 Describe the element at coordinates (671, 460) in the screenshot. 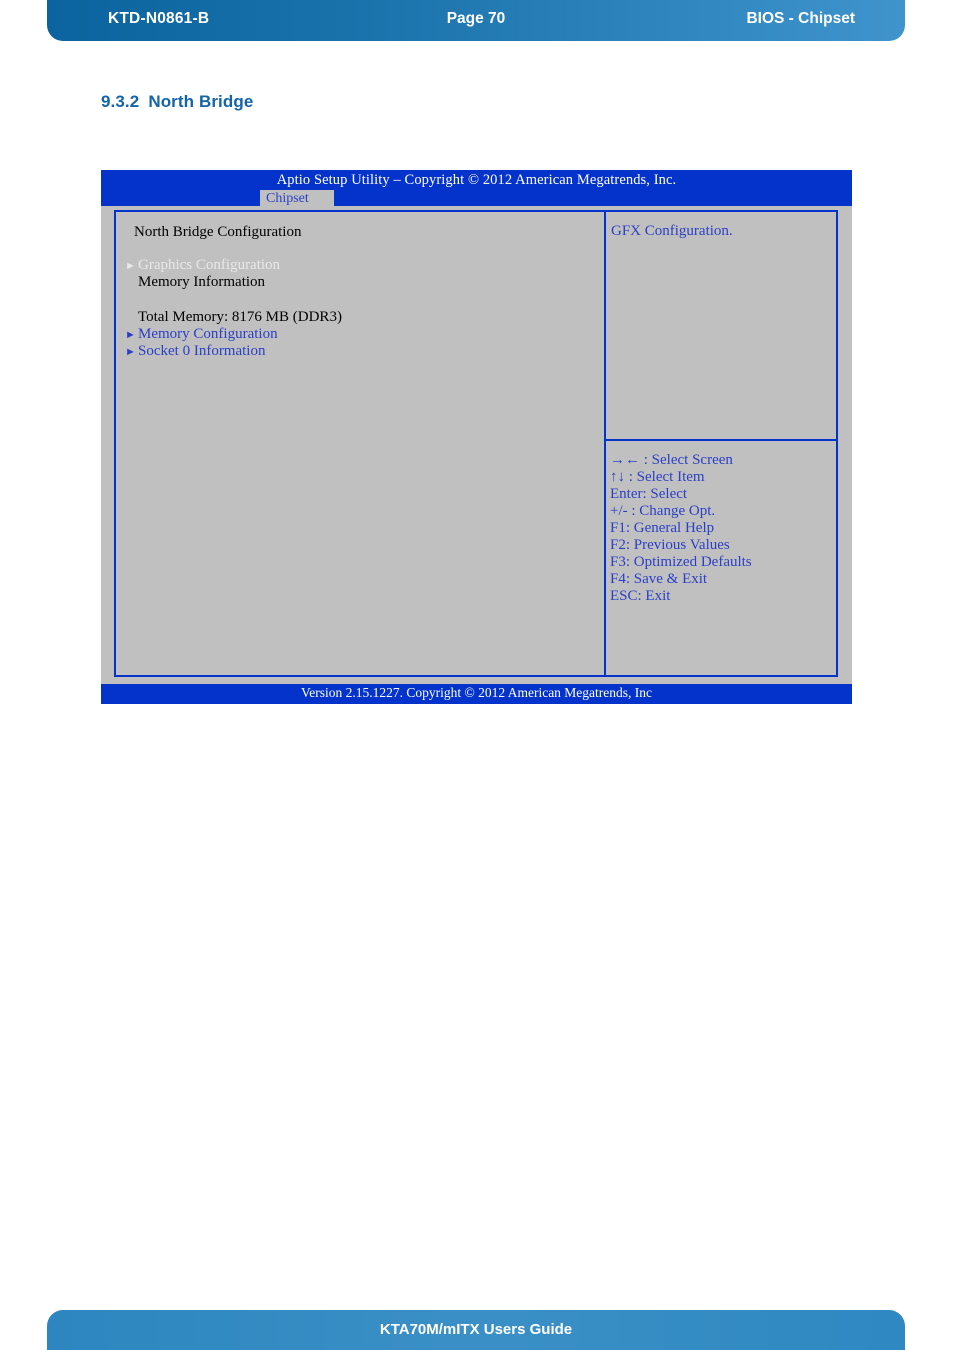

I see `key-legend-select-screen: →← : Select Screen` at that location.